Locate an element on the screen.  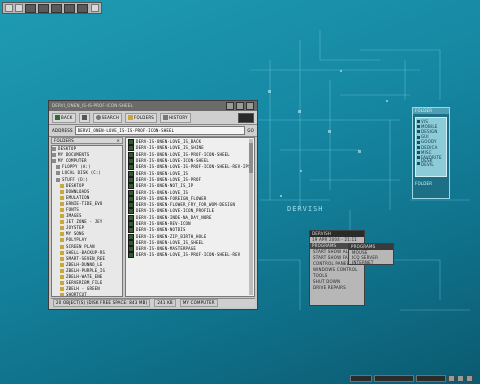
address-input: DERVI_ONEN-LOVE_IS-IS-PROF-ICON-SHEEL is located at coordinates (160, 130).